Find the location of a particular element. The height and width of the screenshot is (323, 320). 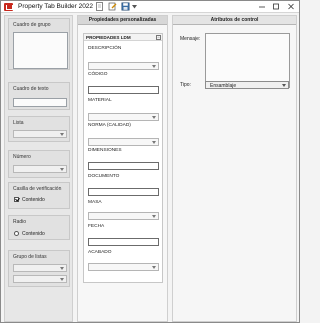

window-title: Property Tab Builder 2022 is located at coordinates (56, 6).